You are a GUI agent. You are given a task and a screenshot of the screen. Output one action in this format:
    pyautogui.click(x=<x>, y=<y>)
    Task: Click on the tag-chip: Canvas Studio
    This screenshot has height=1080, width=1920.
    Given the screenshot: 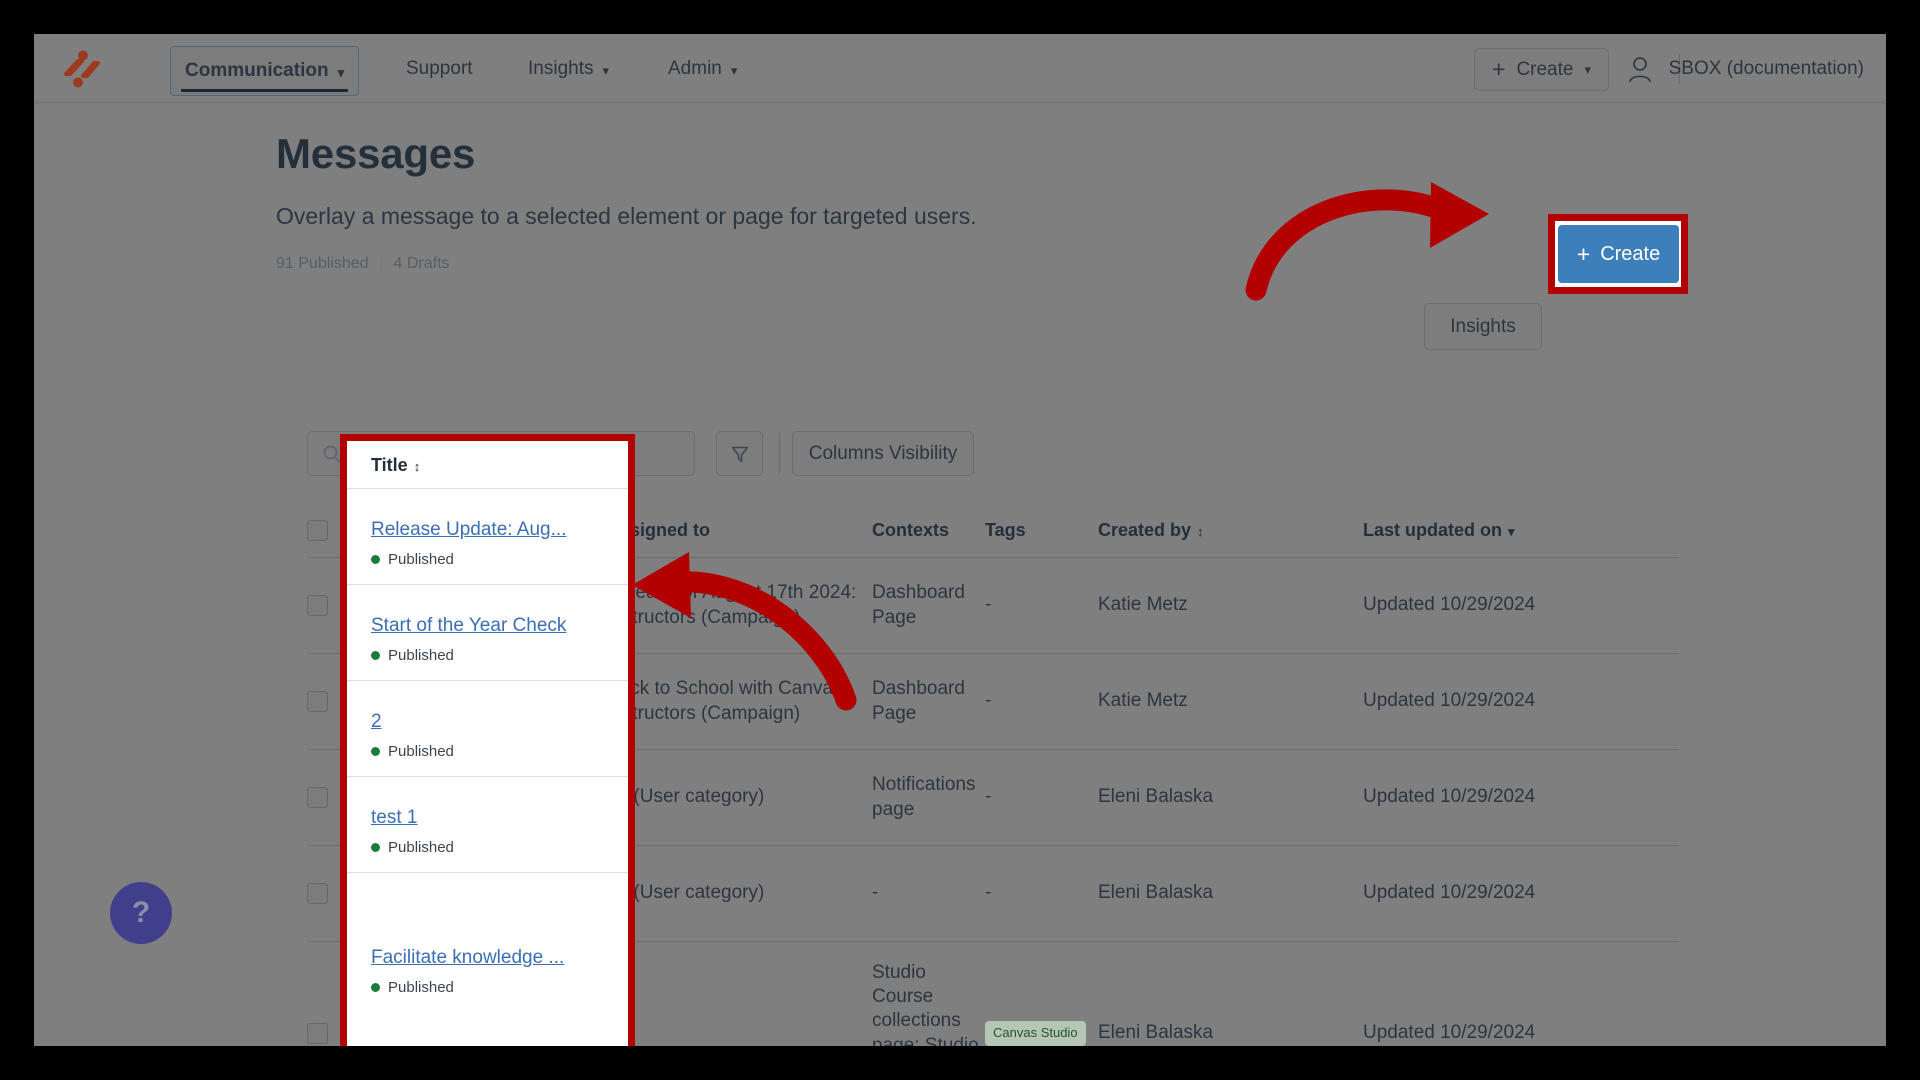 What is the action you would take?
    pyautogui.click(x=1035, y=1033)
    